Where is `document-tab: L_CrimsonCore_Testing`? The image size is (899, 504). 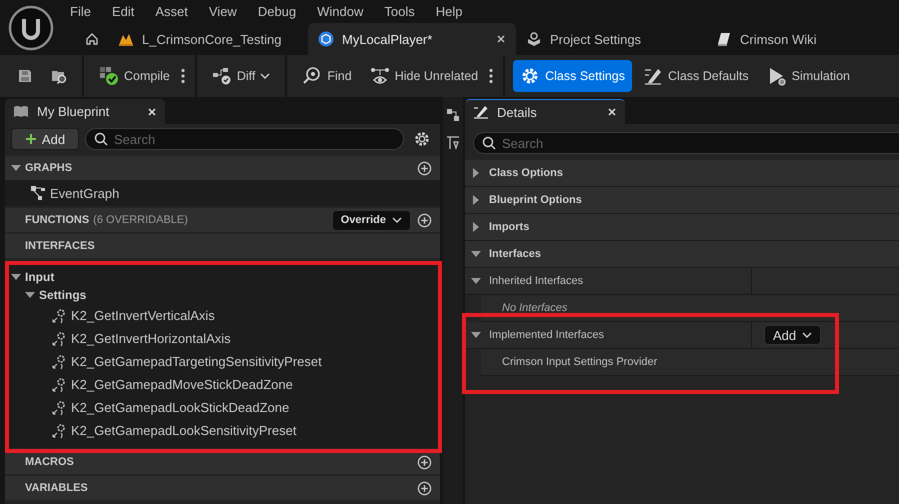
document-tab: L_CrimsonCore_Testing is located at coordinates (208, 39).